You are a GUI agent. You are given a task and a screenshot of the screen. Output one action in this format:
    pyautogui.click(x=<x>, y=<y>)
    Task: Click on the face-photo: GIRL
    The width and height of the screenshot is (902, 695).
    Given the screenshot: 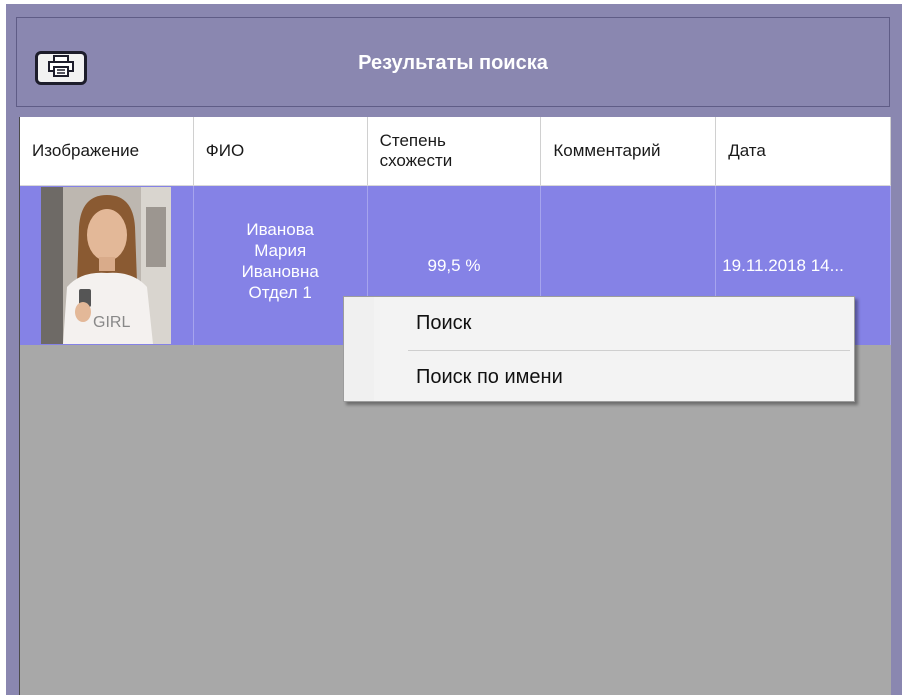 What is the action you would take?
    pyautogui.click(x=106, y=265)
    